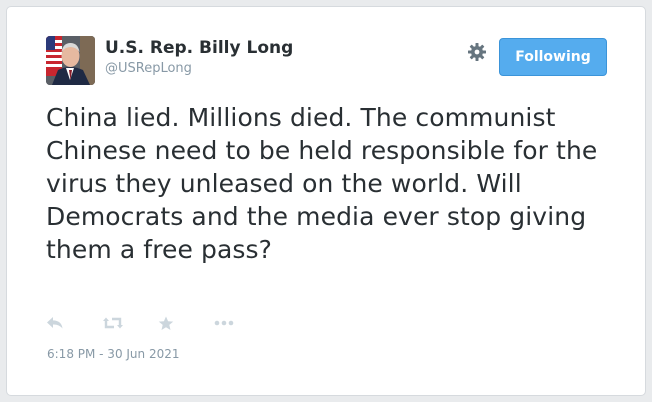 The height and width of the screenshot is (402, 652). What do you see at coordinates (199, 48) in the screenshot?
I see `author-name: U.S. Rep. Billy Long` at bounding box center [199, 48].